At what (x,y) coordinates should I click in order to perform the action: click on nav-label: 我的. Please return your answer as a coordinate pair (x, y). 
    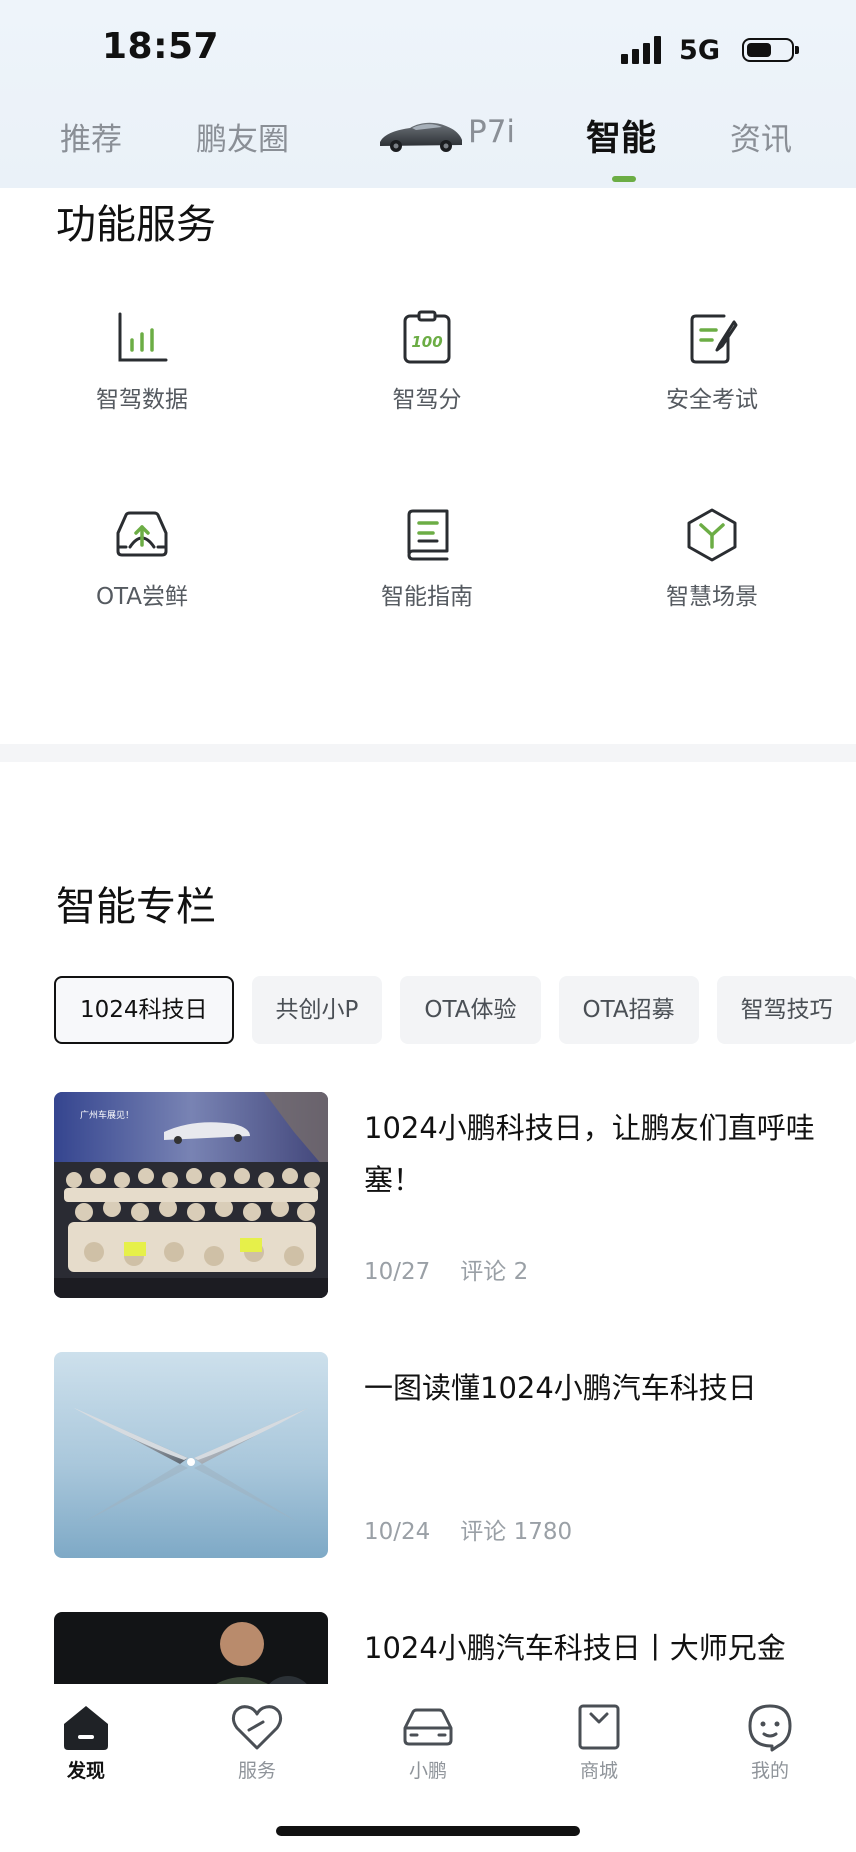
    Looking at the image, I should click on (769, 1771).